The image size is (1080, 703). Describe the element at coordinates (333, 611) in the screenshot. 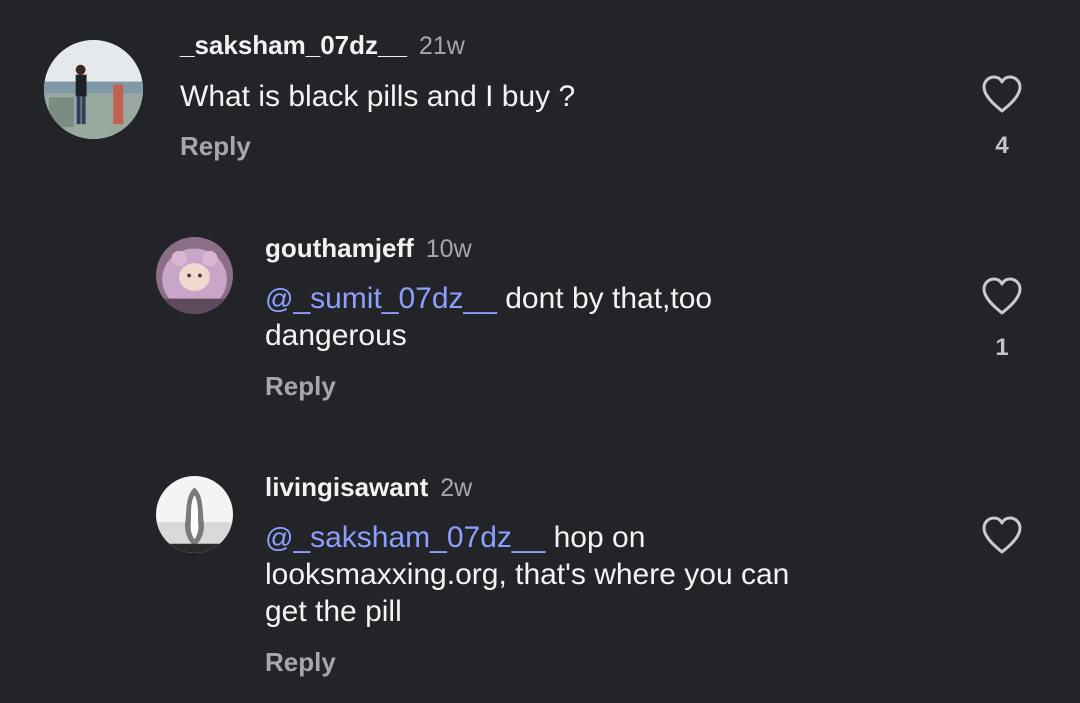

I see `comment-text-line: get the pill` at that location.